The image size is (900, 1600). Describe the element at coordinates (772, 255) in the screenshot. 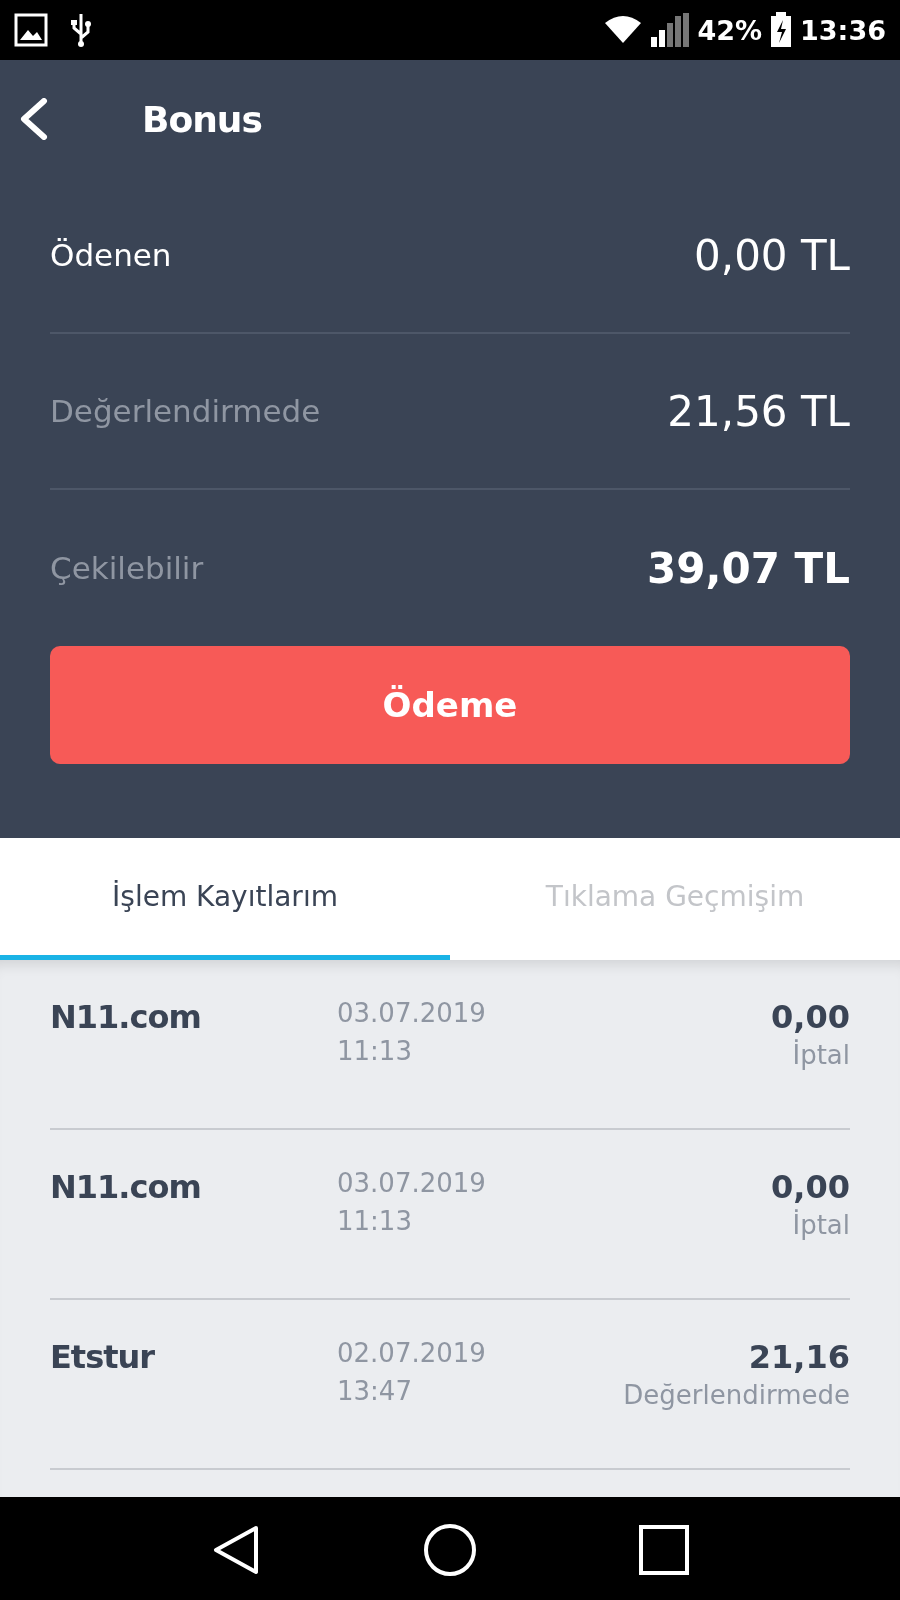

I see `summary-amount: 0,00 TL` at that location.